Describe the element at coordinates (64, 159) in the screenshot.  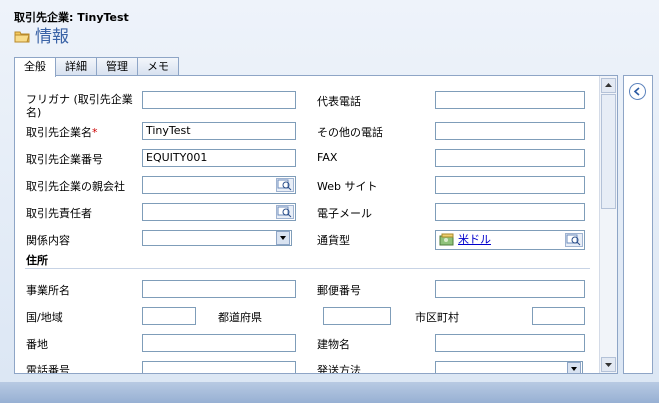
I see `account-number-label: 取引先企業番号` at that location.